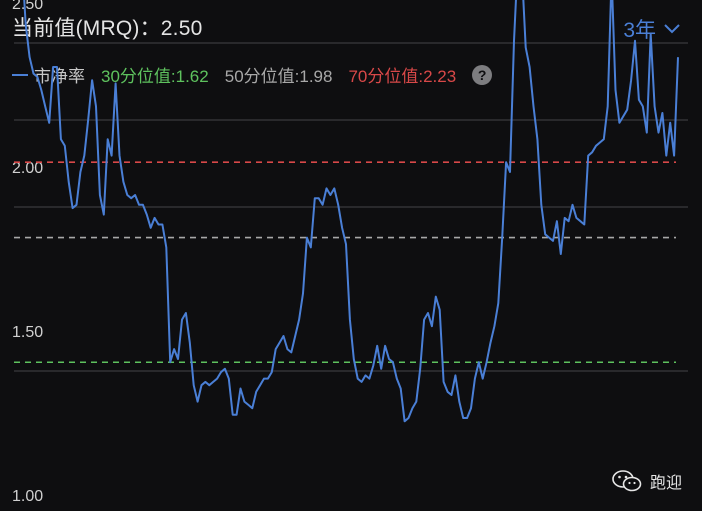 This screenshot has width=702, height=511. I want to click on watermark: 跑迎, so click(647, 481).